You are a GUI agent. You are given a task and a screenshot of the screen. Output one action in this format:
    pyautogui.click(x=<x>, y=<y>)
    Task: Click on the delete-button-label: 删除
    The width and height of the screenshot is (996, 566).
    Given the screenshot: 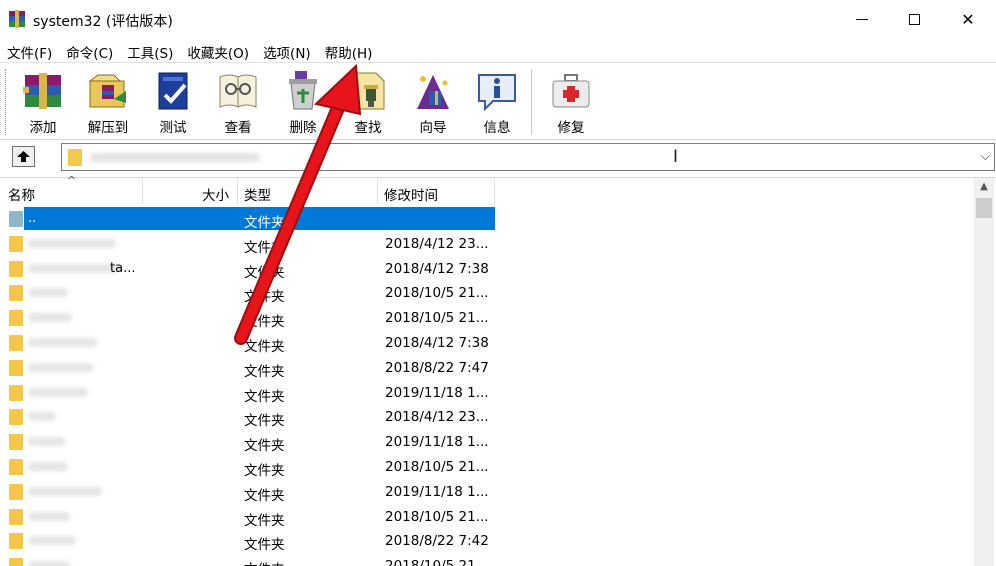 What is the action you would take?
    pyautogui.click(x=303, y=128)
    